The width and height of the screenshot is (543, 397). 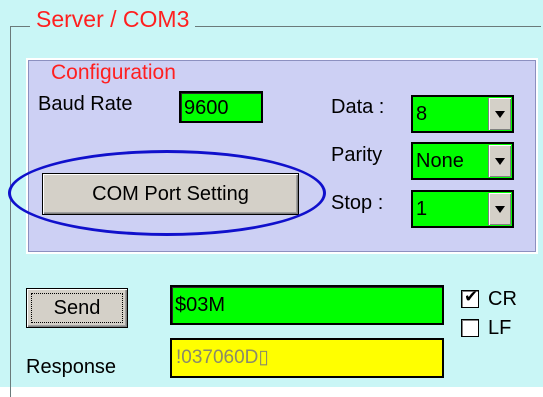 I want to click on configuration-group-title: Configuration, so click(x=113, y=73).